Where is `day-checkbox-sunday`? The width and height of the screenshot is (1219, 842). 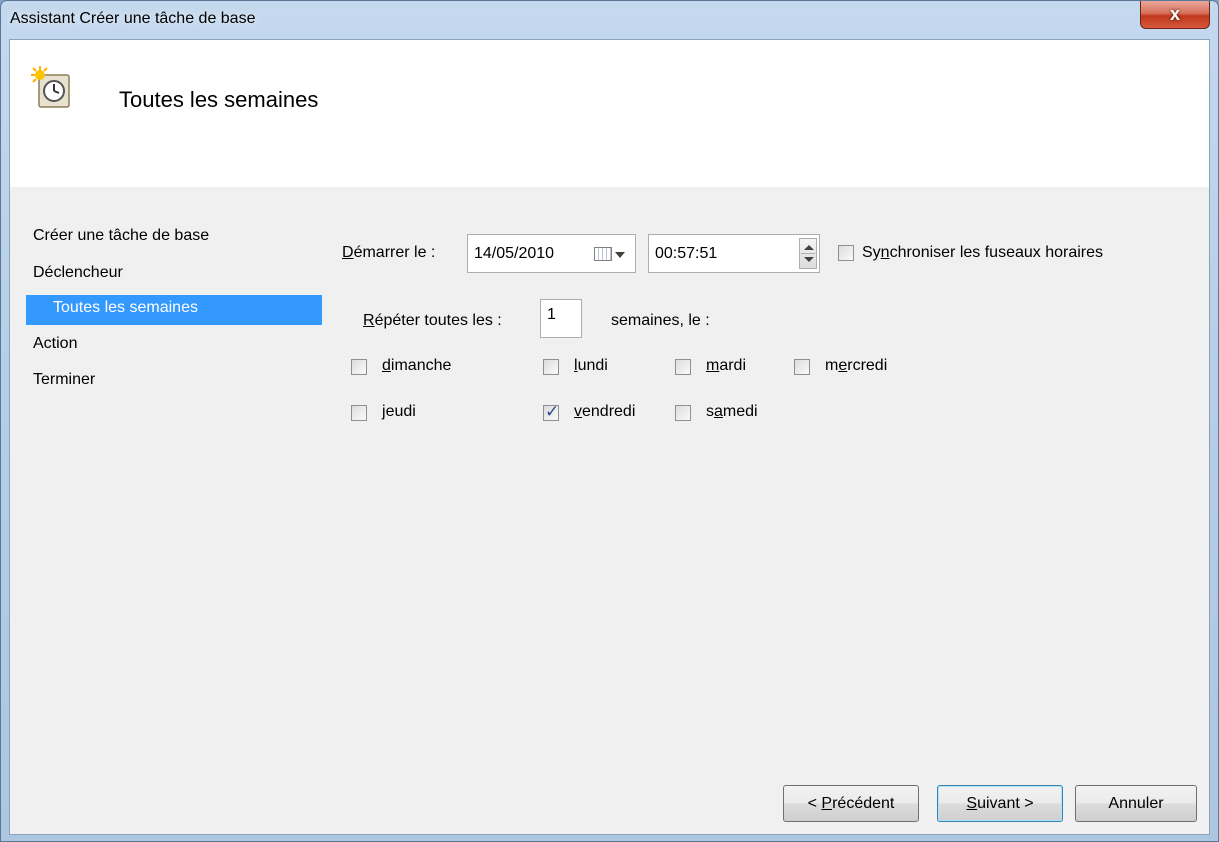
day-checkbox-sunday is located at coordinates (359, 367).